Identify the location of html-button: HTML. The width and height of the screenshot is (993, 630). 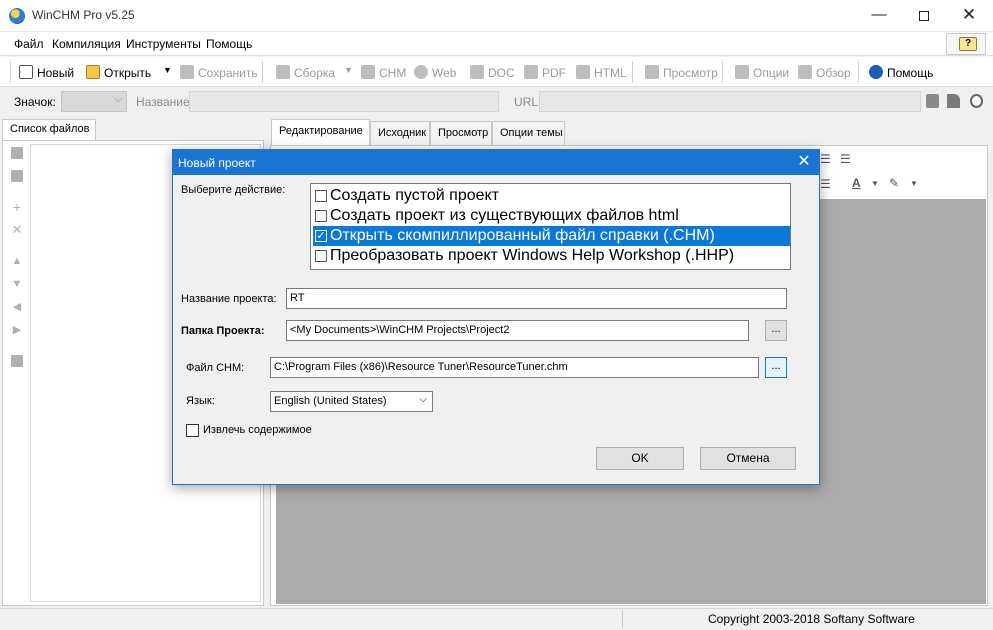
(601, 72).